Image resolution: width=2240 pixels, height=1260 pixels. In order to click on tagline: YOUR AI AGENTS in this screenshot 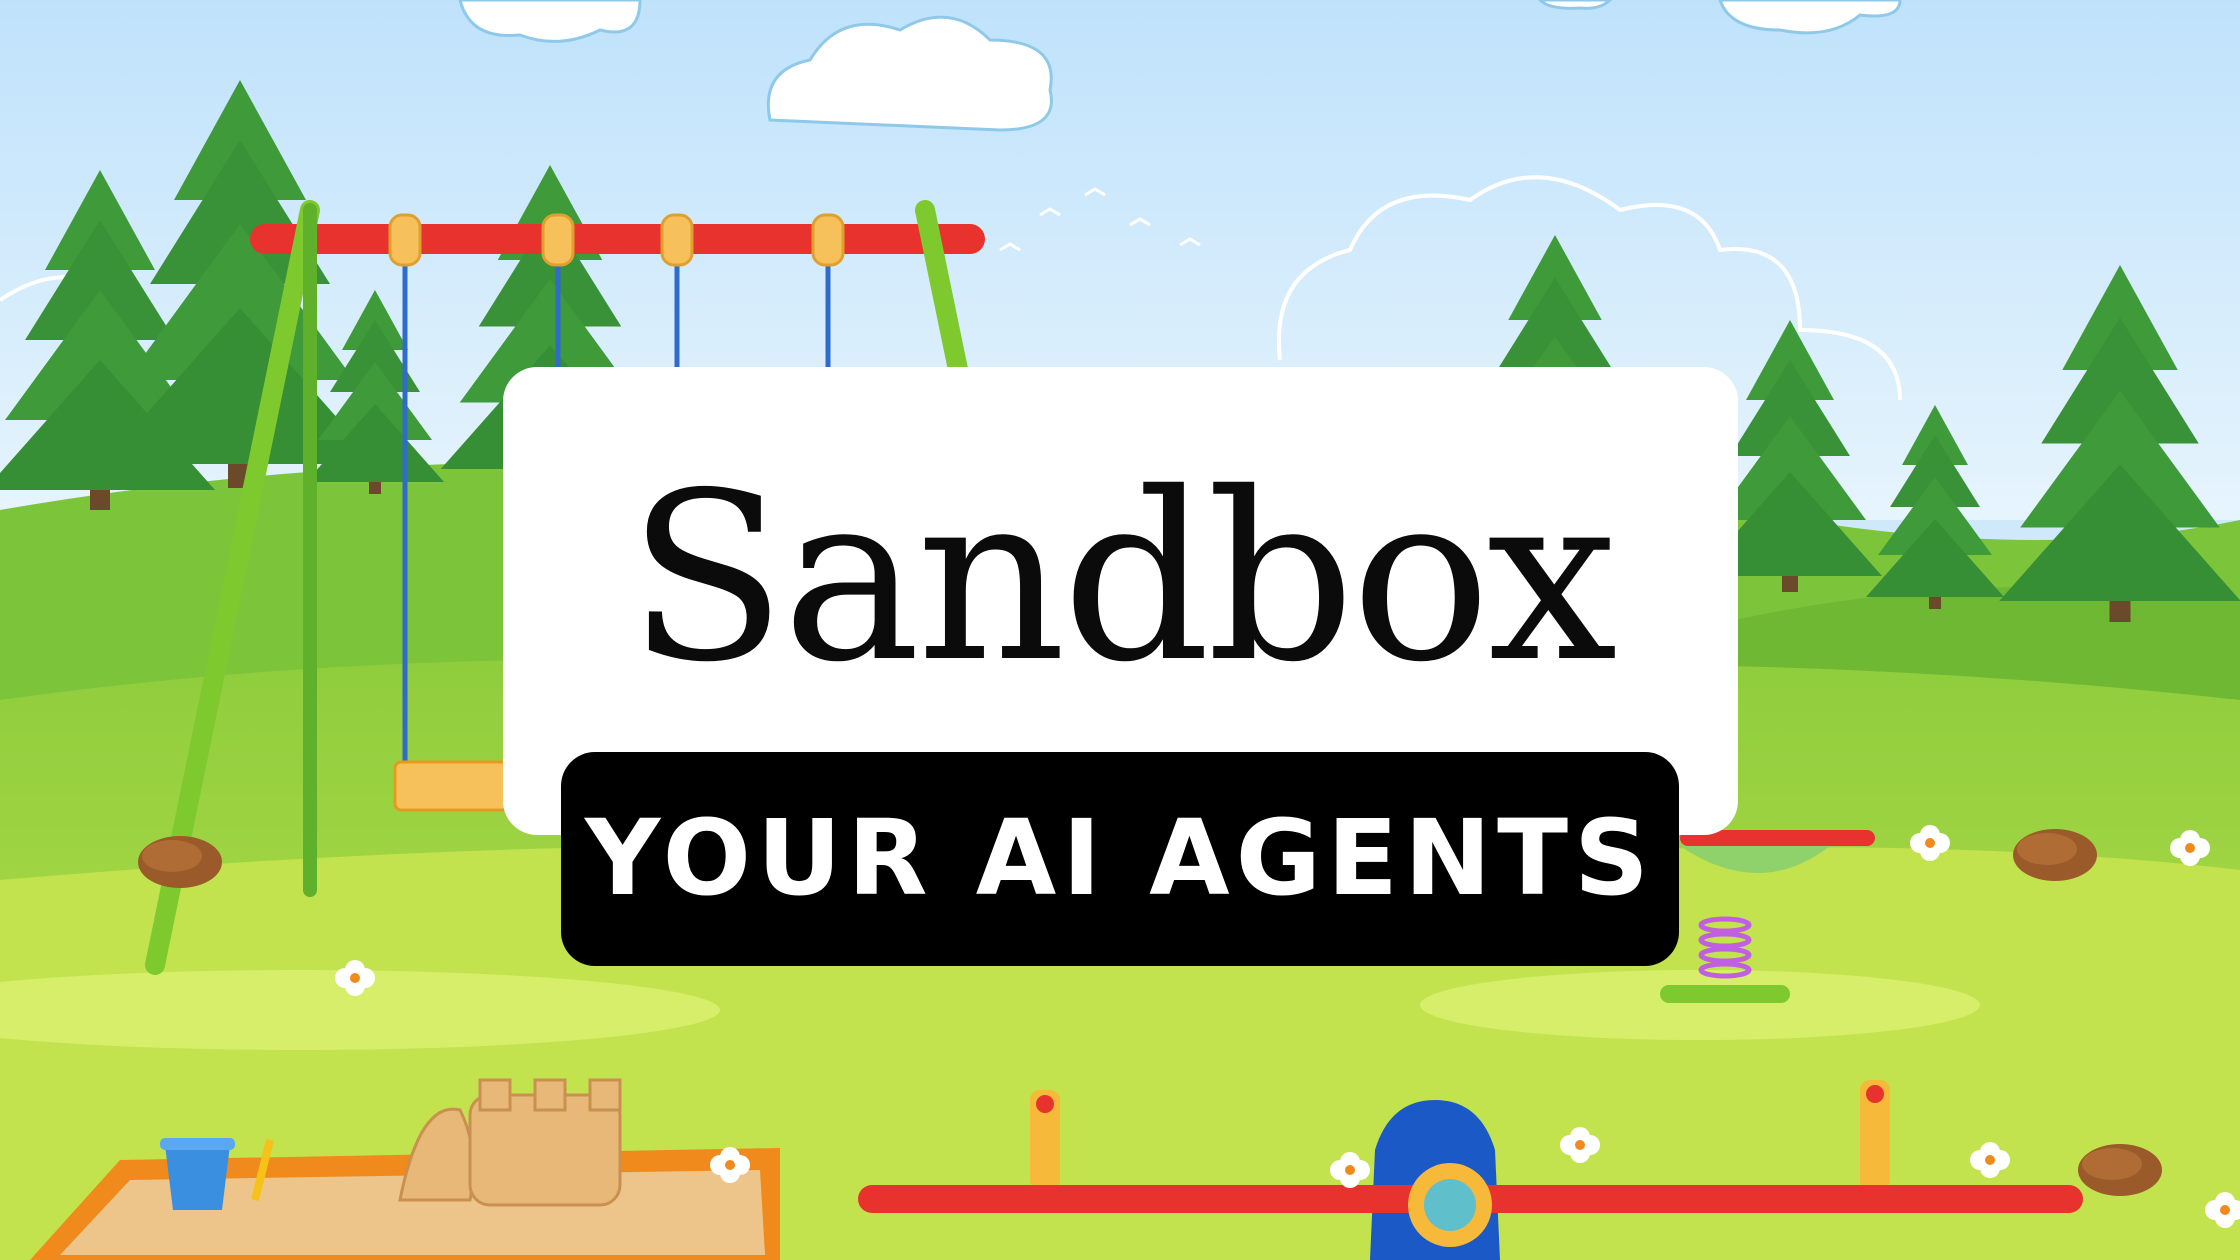, I will do `click(1120, 858)`.